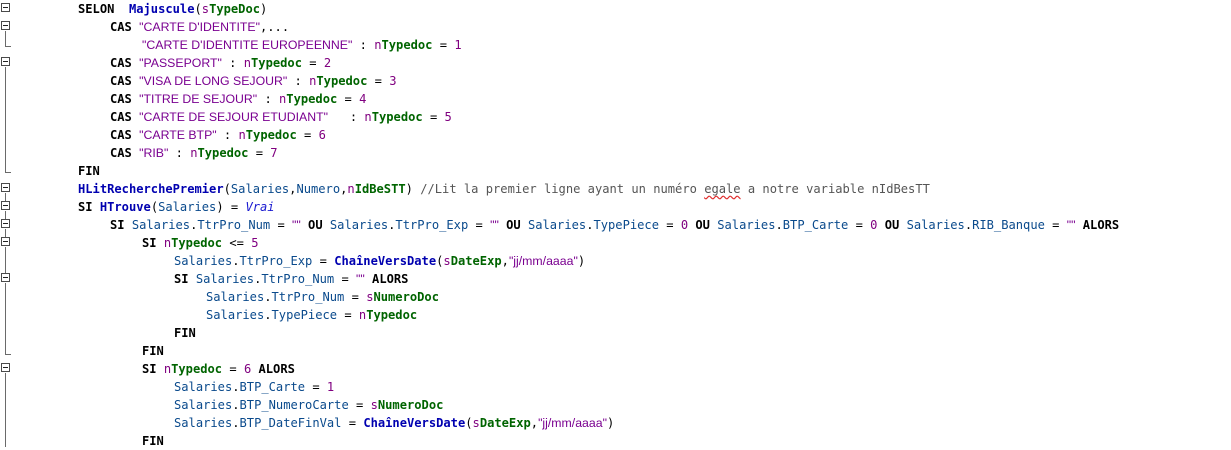  I want to click on code-line: CAS "CARTE BTP" : nTypedoc = 6, so click(218, 135).